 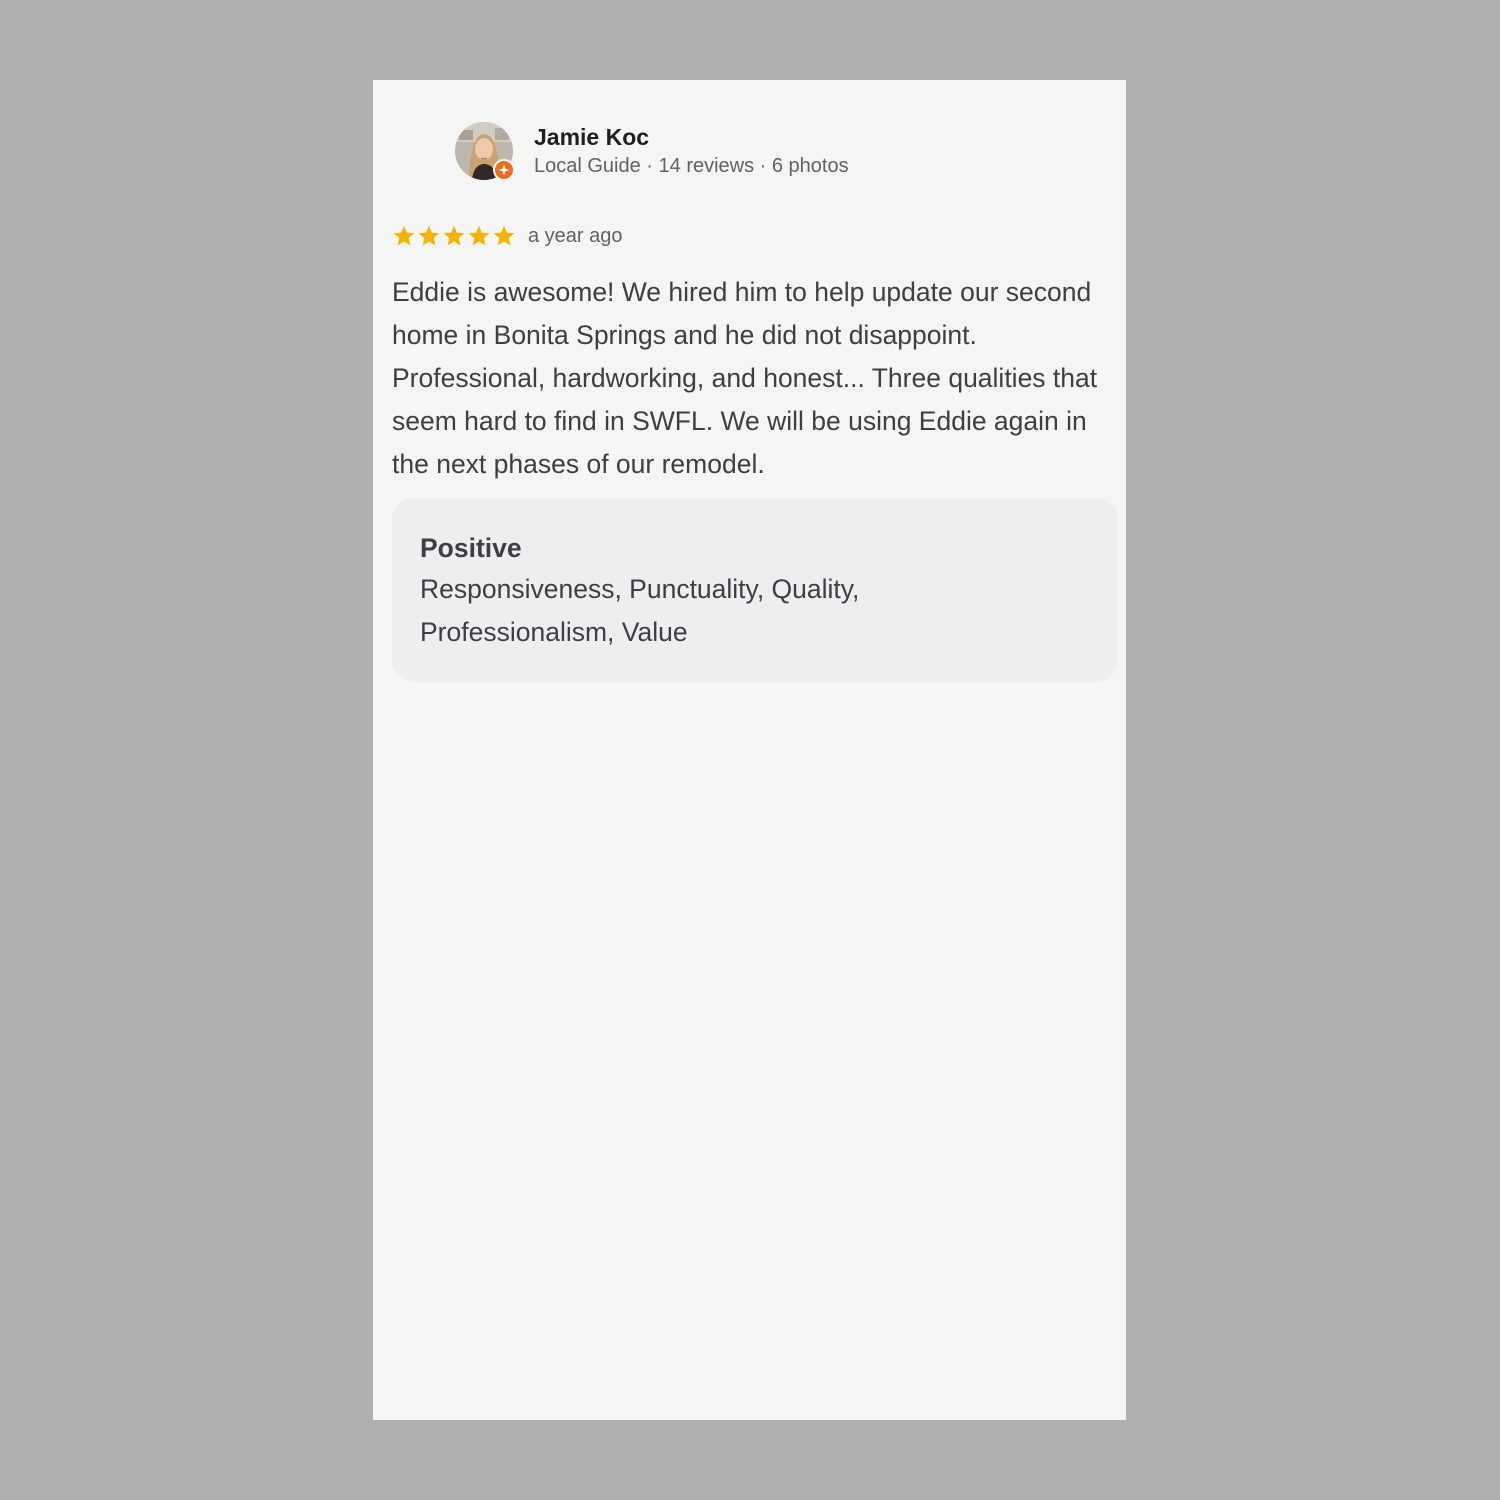 I want to click on reviewer-meta: Local Guide · 14 reviews · 6 photos, so click(x=691, y=166).